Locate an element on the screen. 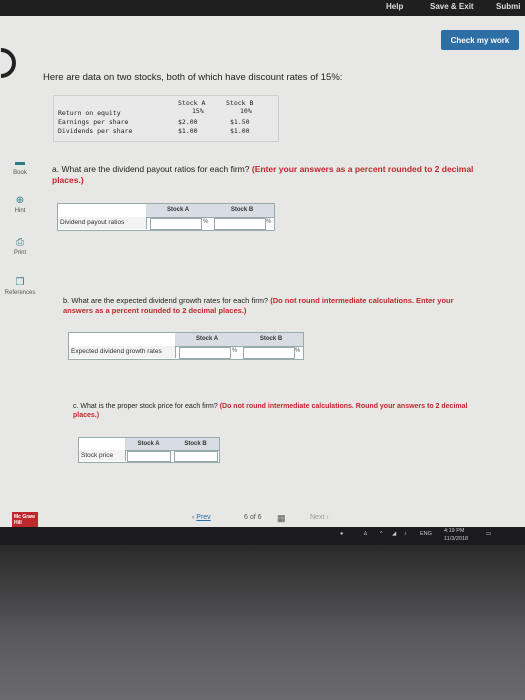 The height and width of the screenshot is (700, 525). submit-link: Submi is located at coordinates (508, 6).